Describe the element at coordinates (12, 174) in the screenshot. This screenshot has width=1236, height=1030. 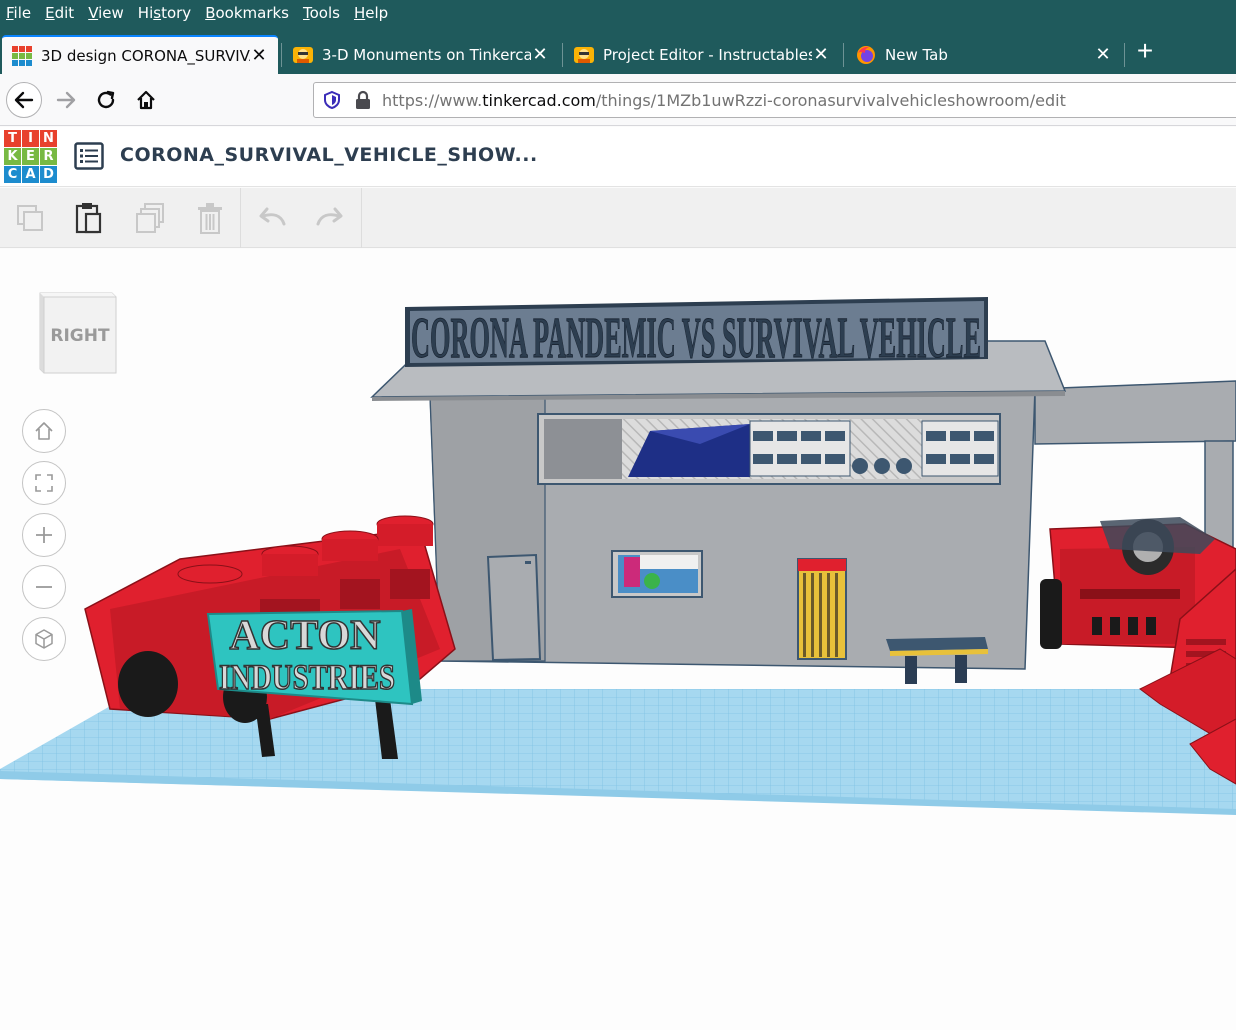
I see `logo-letter: C` at that location.